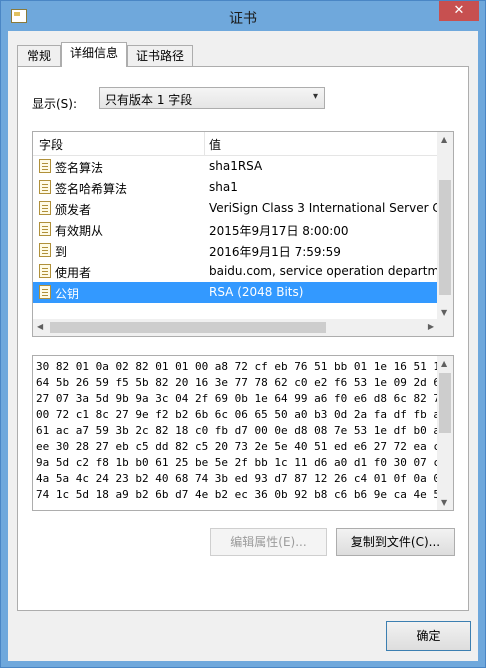  What do you see at coordinates (149, 100) in the screenshot?
I see `show-dropdown-value: 只有版本 1 字段` at bounding box center [149, 100].